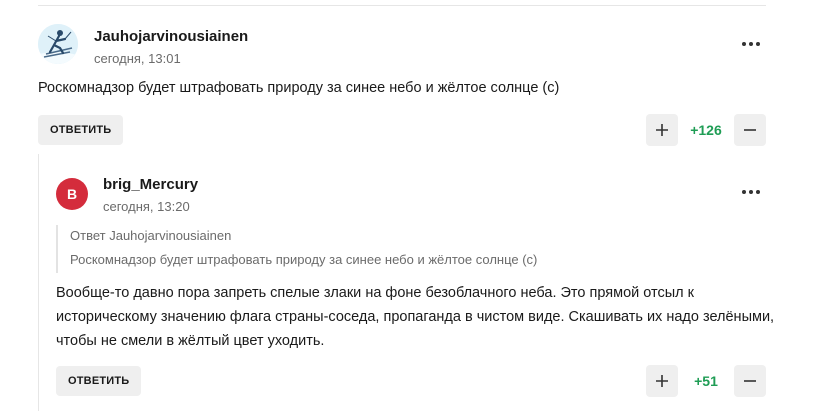  I want to click on timestamp: сегодня, 13:01, so click(137, 58).